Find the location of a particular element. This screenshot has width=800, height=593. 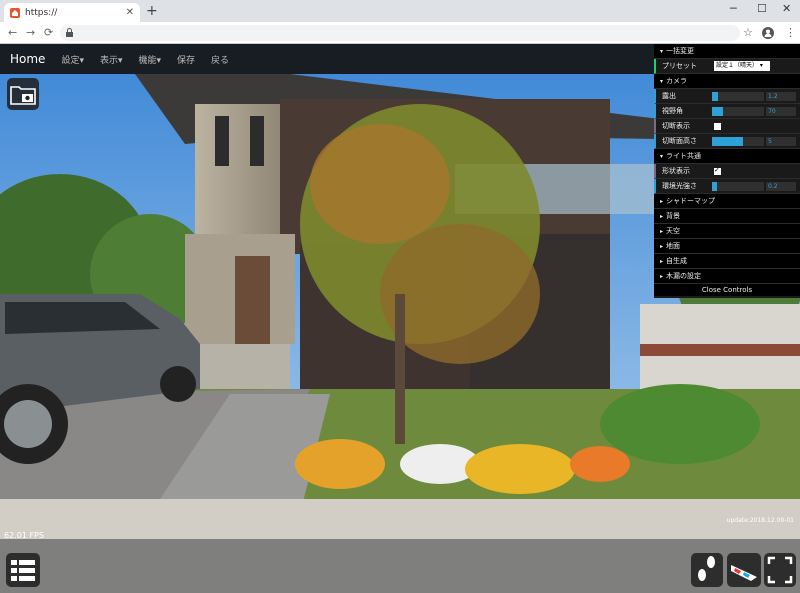

ambient-label: 環境光強さ is located at coordinates (679, 186).